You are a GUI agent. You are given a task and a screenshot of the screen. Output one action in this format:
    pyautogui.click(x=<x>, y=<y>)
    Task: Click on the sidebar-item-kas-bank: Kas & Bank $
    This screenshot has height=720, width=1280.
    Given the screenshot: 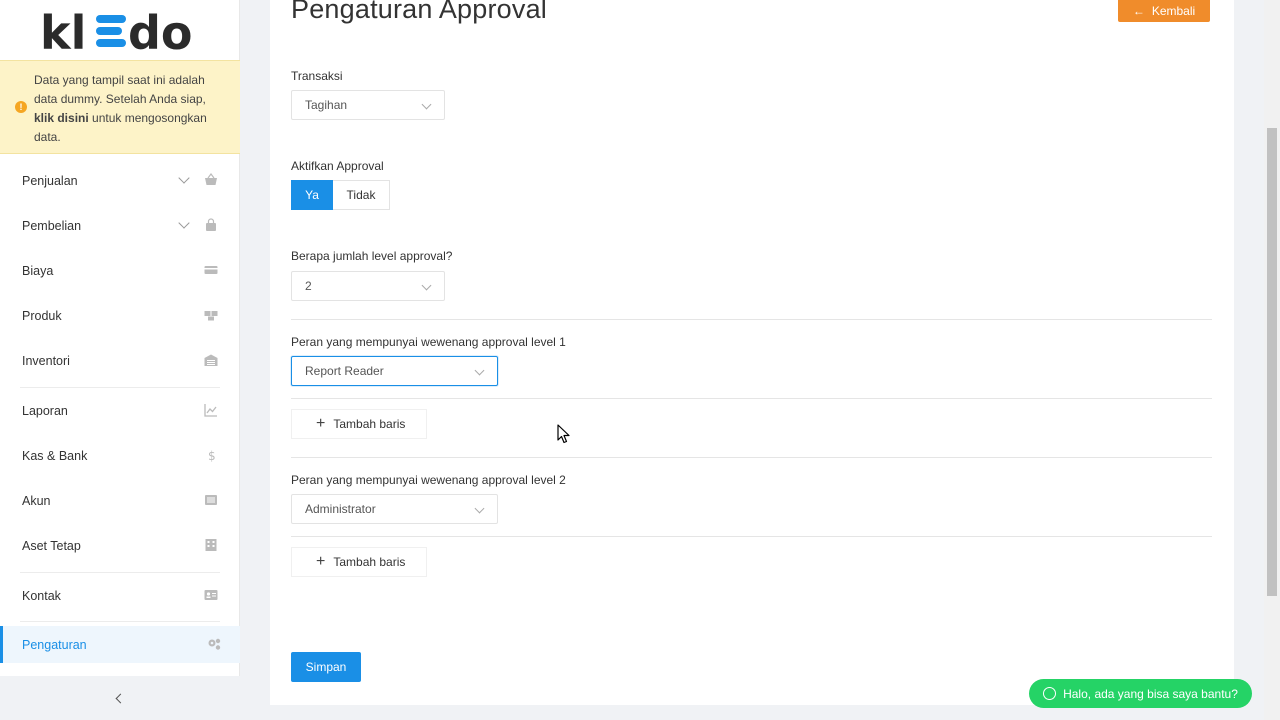 What is the action you would take?
    pyautogui.click(x=120, y=455)
    